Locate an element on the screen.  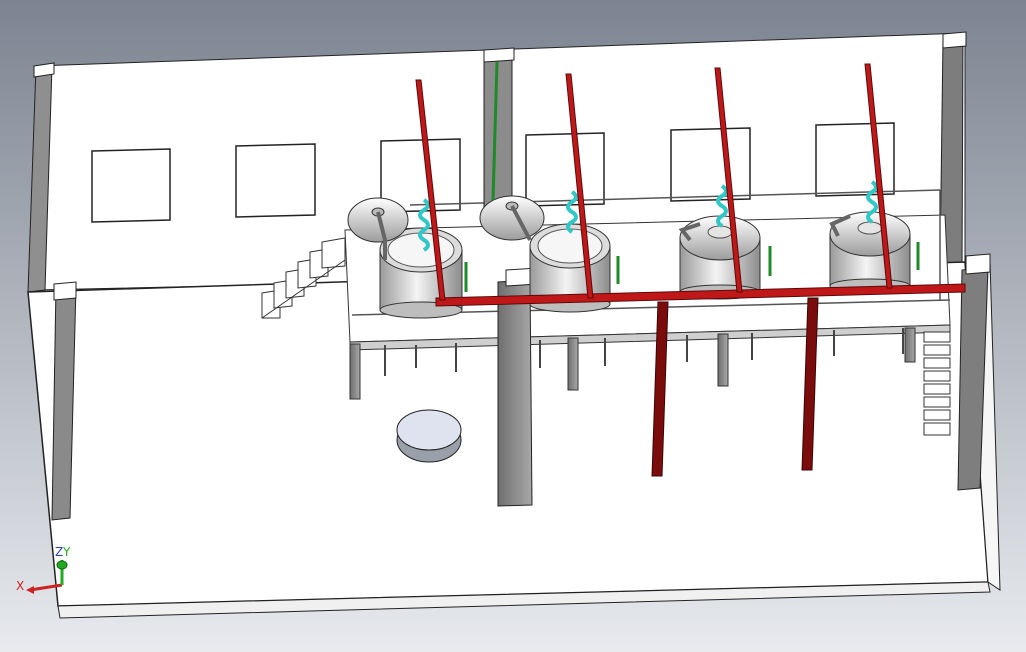
z-axis-label: Z is located at coordinates (59, 552).